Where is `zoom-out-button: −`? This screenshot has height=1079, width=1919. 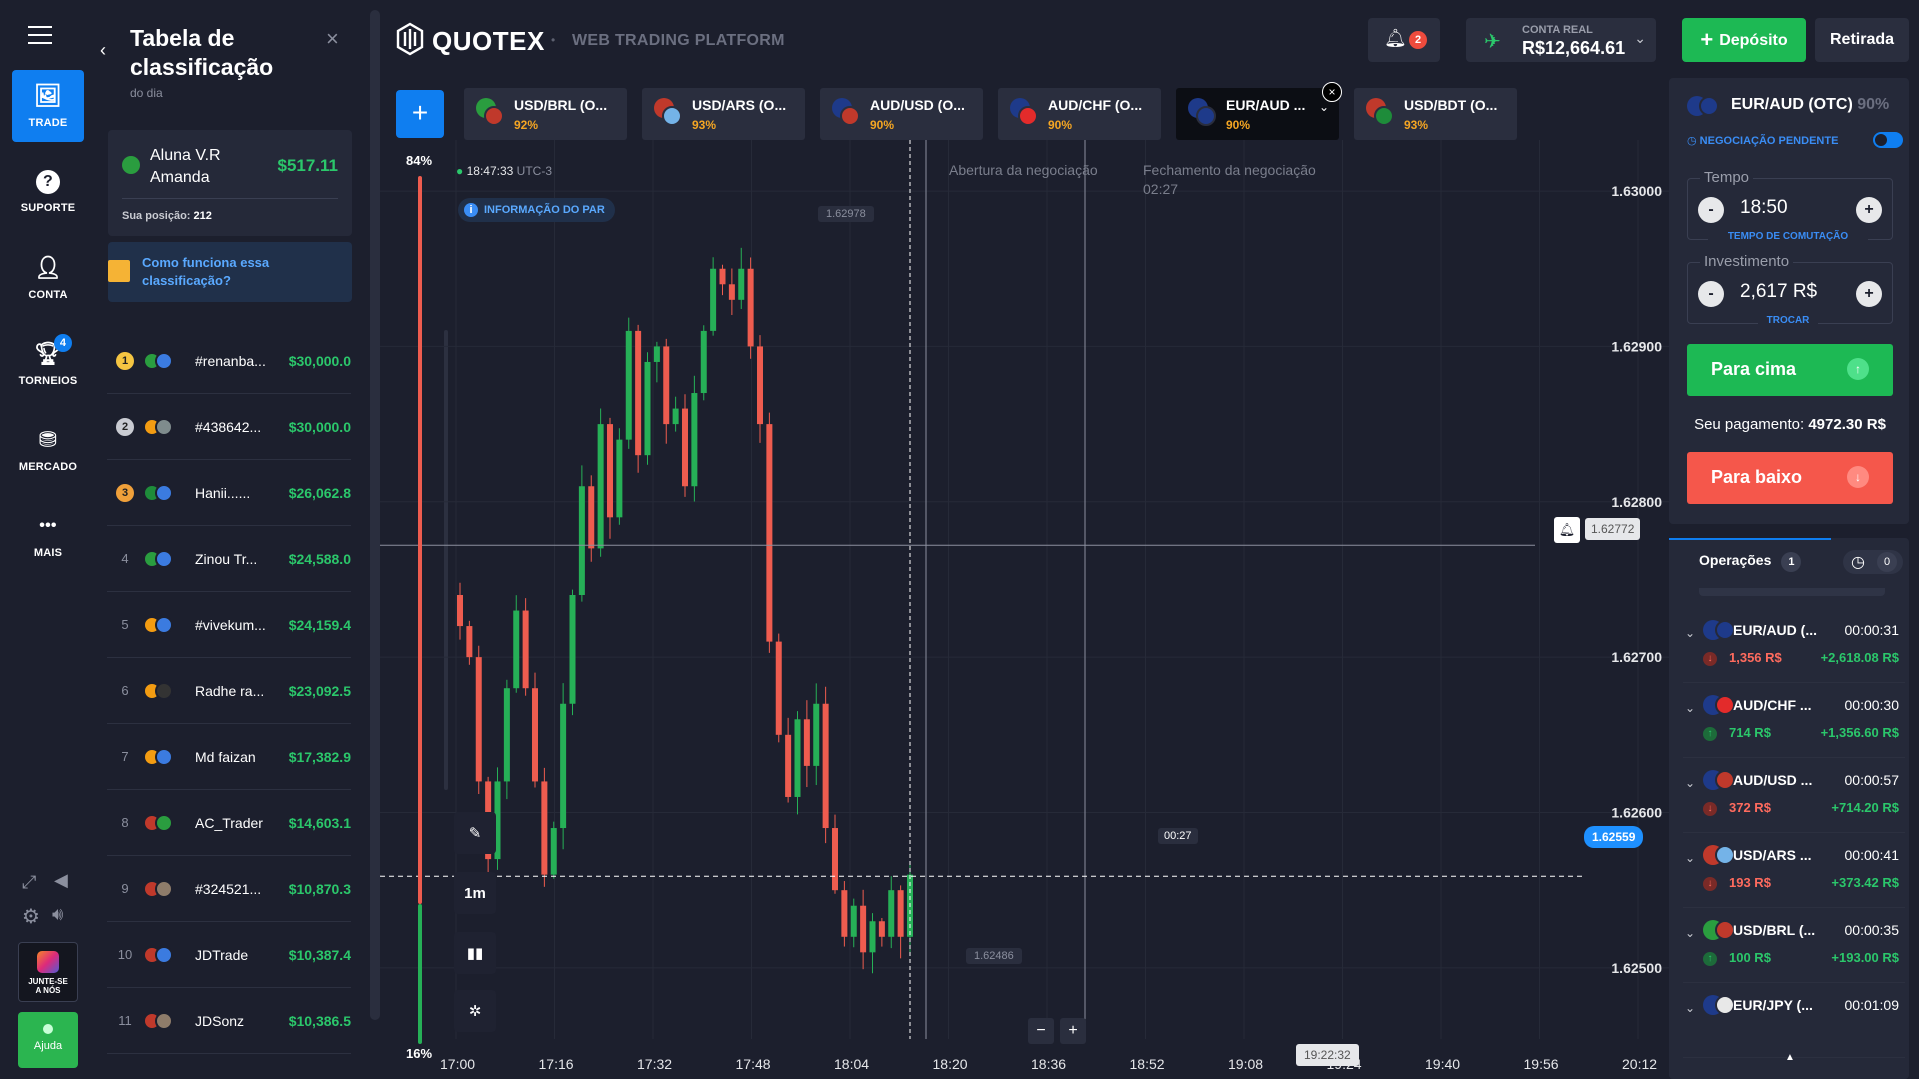 zoom-out-button: − is located at coordinates (1041, 1031).